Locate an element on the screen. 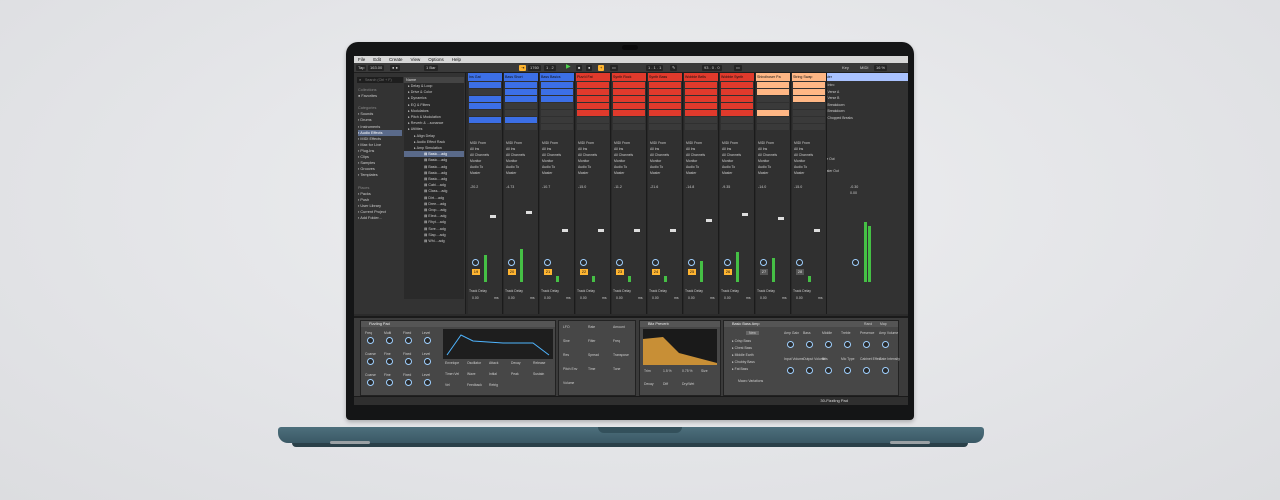  track-volume-value: -20.2 is located at coordinates (474, 187).